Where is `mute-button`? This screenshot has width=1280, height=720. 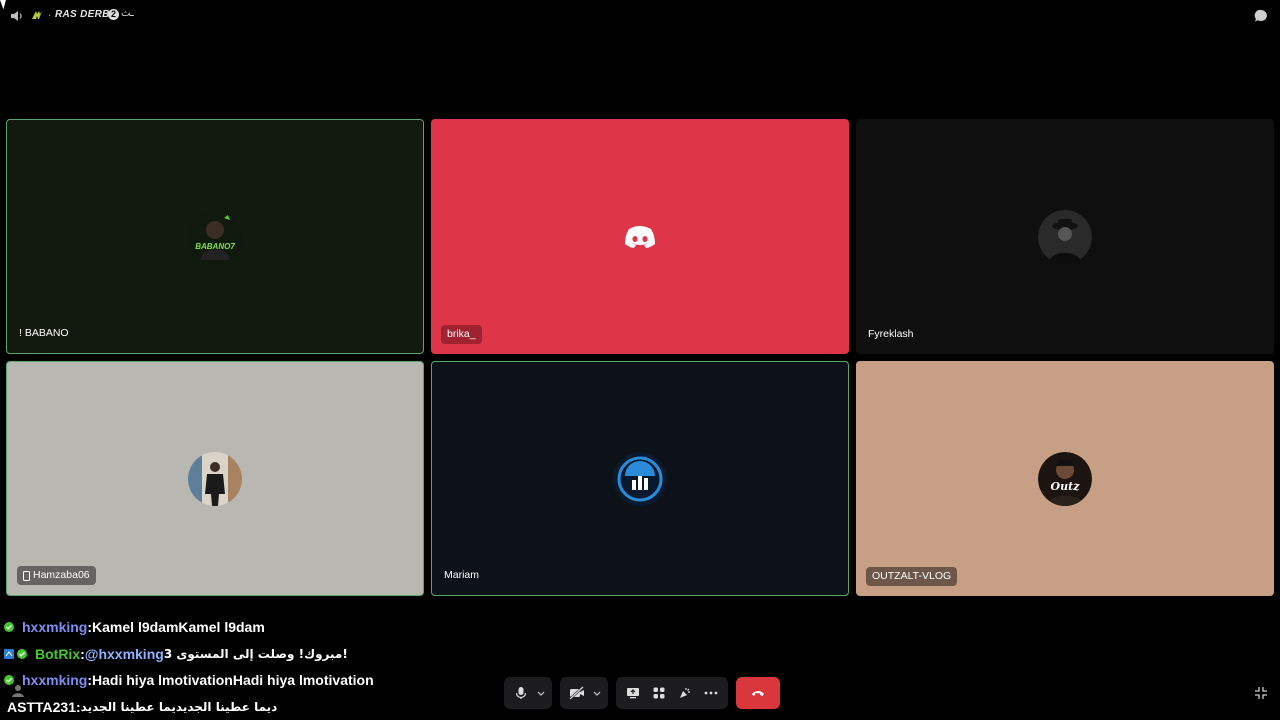
mute-button is located at coordinates (521, 693).